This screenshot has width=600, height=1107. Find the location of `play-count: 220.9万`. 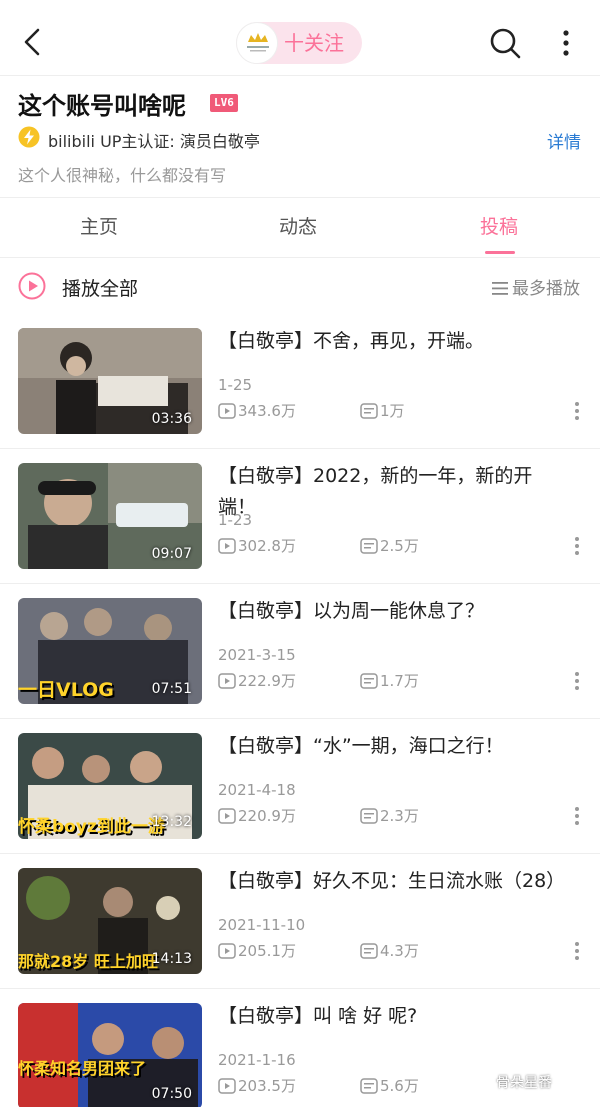

play-count: 220.9万 is located at coordinates (257, 815).